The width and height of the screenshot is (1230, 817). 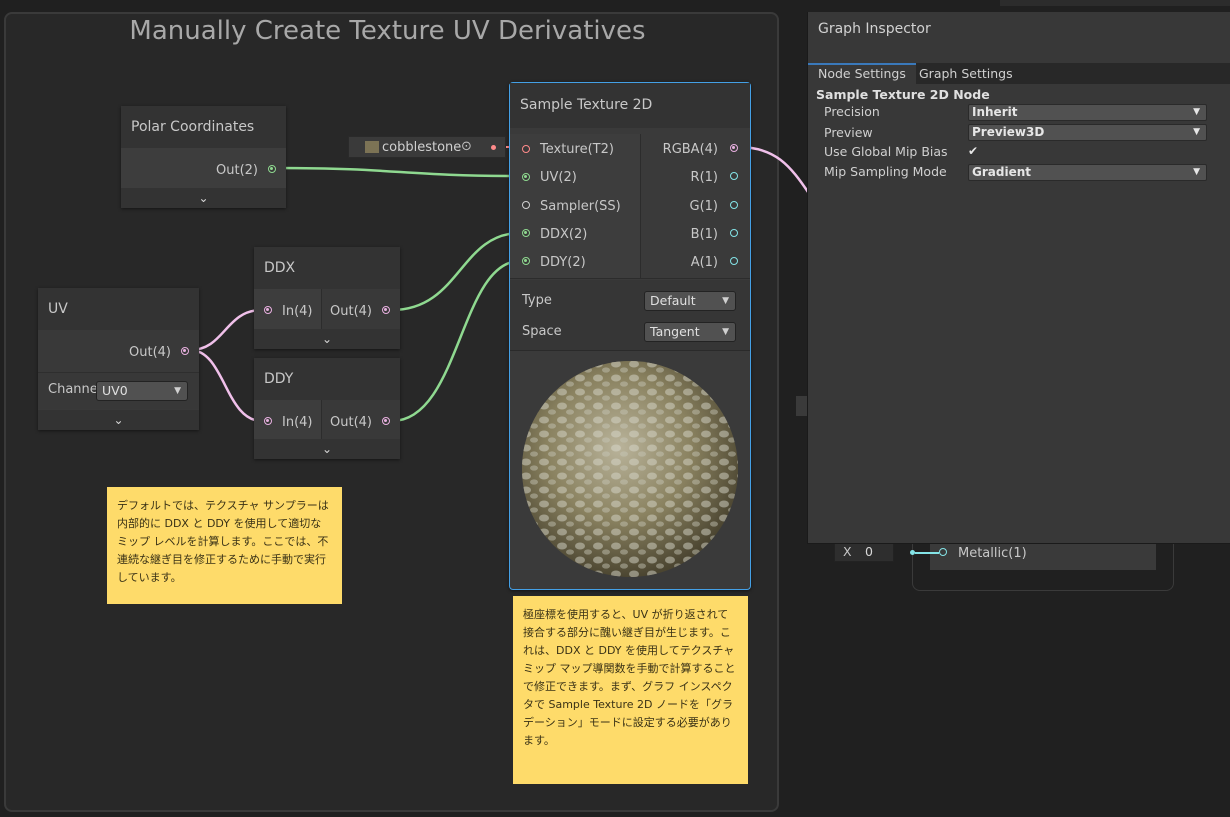 What do you see at coordinates (372, 147) in the screenshot?
I see `texture-thumbnail-icon` at bounding box center [372, 147].